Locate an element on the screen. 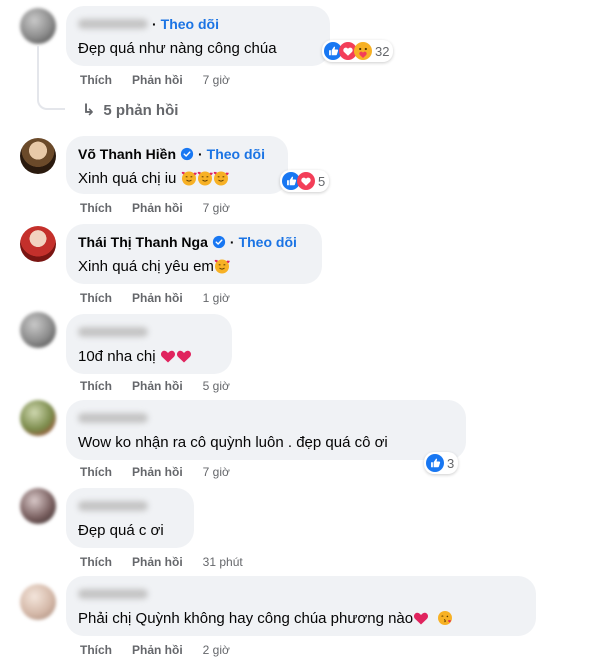 Image resolution: width=599 pixels, height=662 pixels. comment-text-row: Xinh quá chị yêu em is located at coordinates (194, 267).